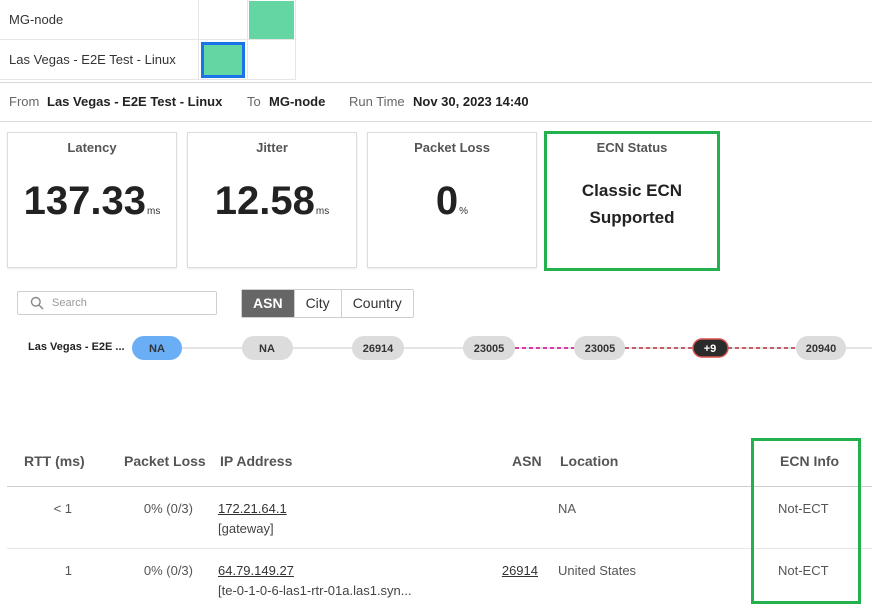 This screenshot has width=872, height=610. I want to click on path-hop: NA, so click(267, 348).